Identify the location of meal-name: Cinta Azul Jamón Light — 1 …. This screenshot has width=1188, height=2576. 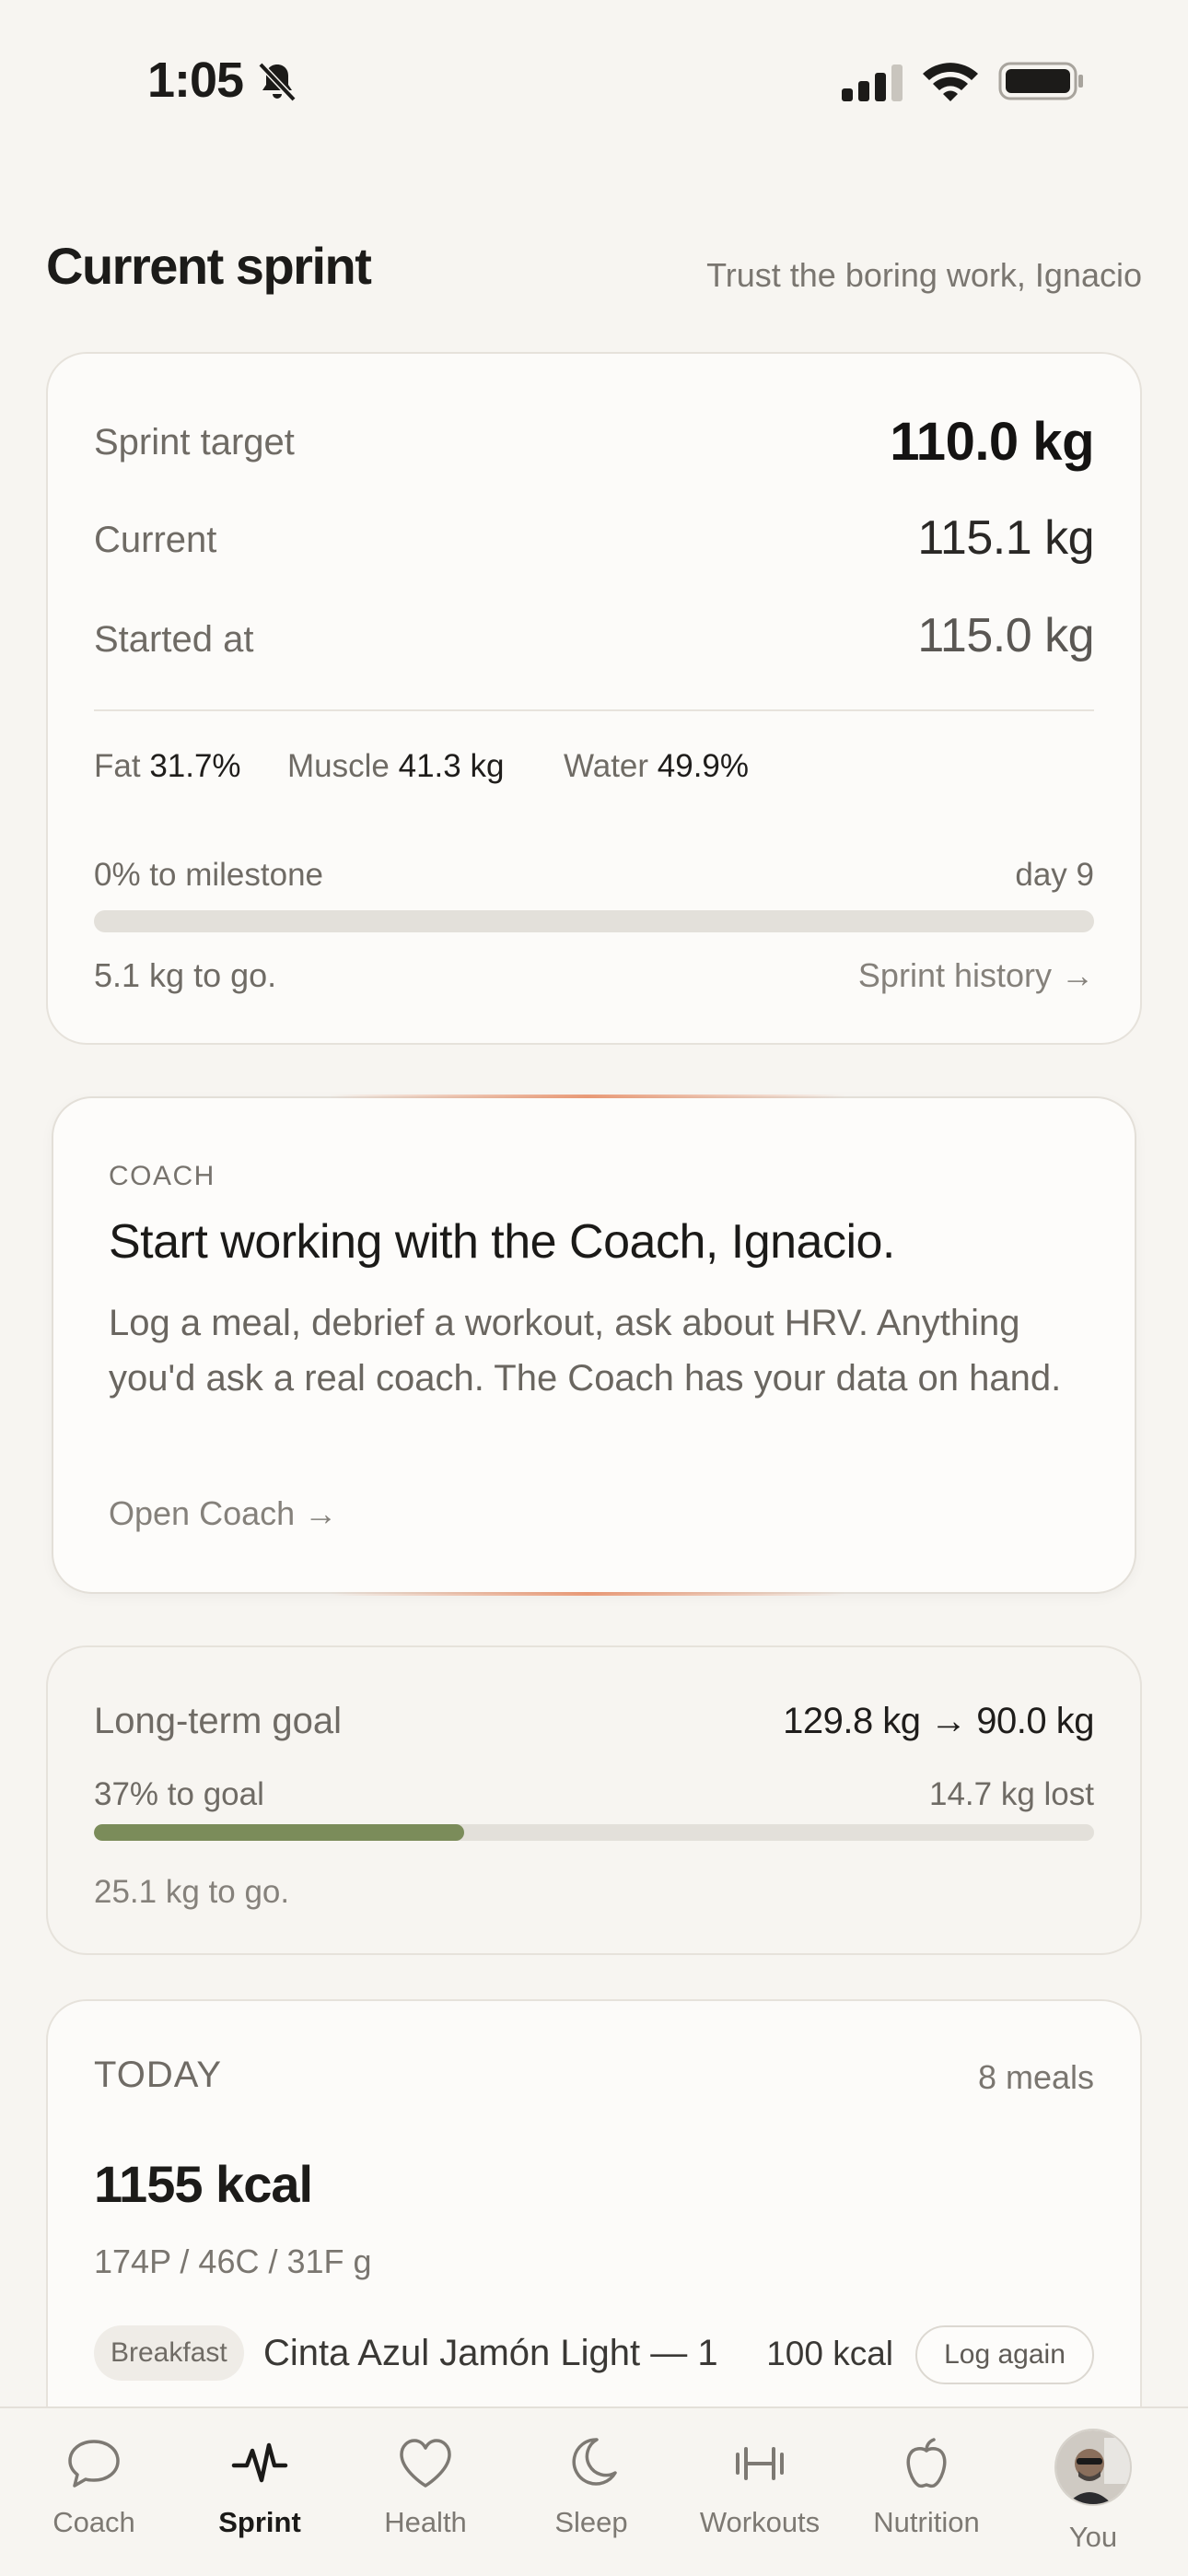
(493, 2353).